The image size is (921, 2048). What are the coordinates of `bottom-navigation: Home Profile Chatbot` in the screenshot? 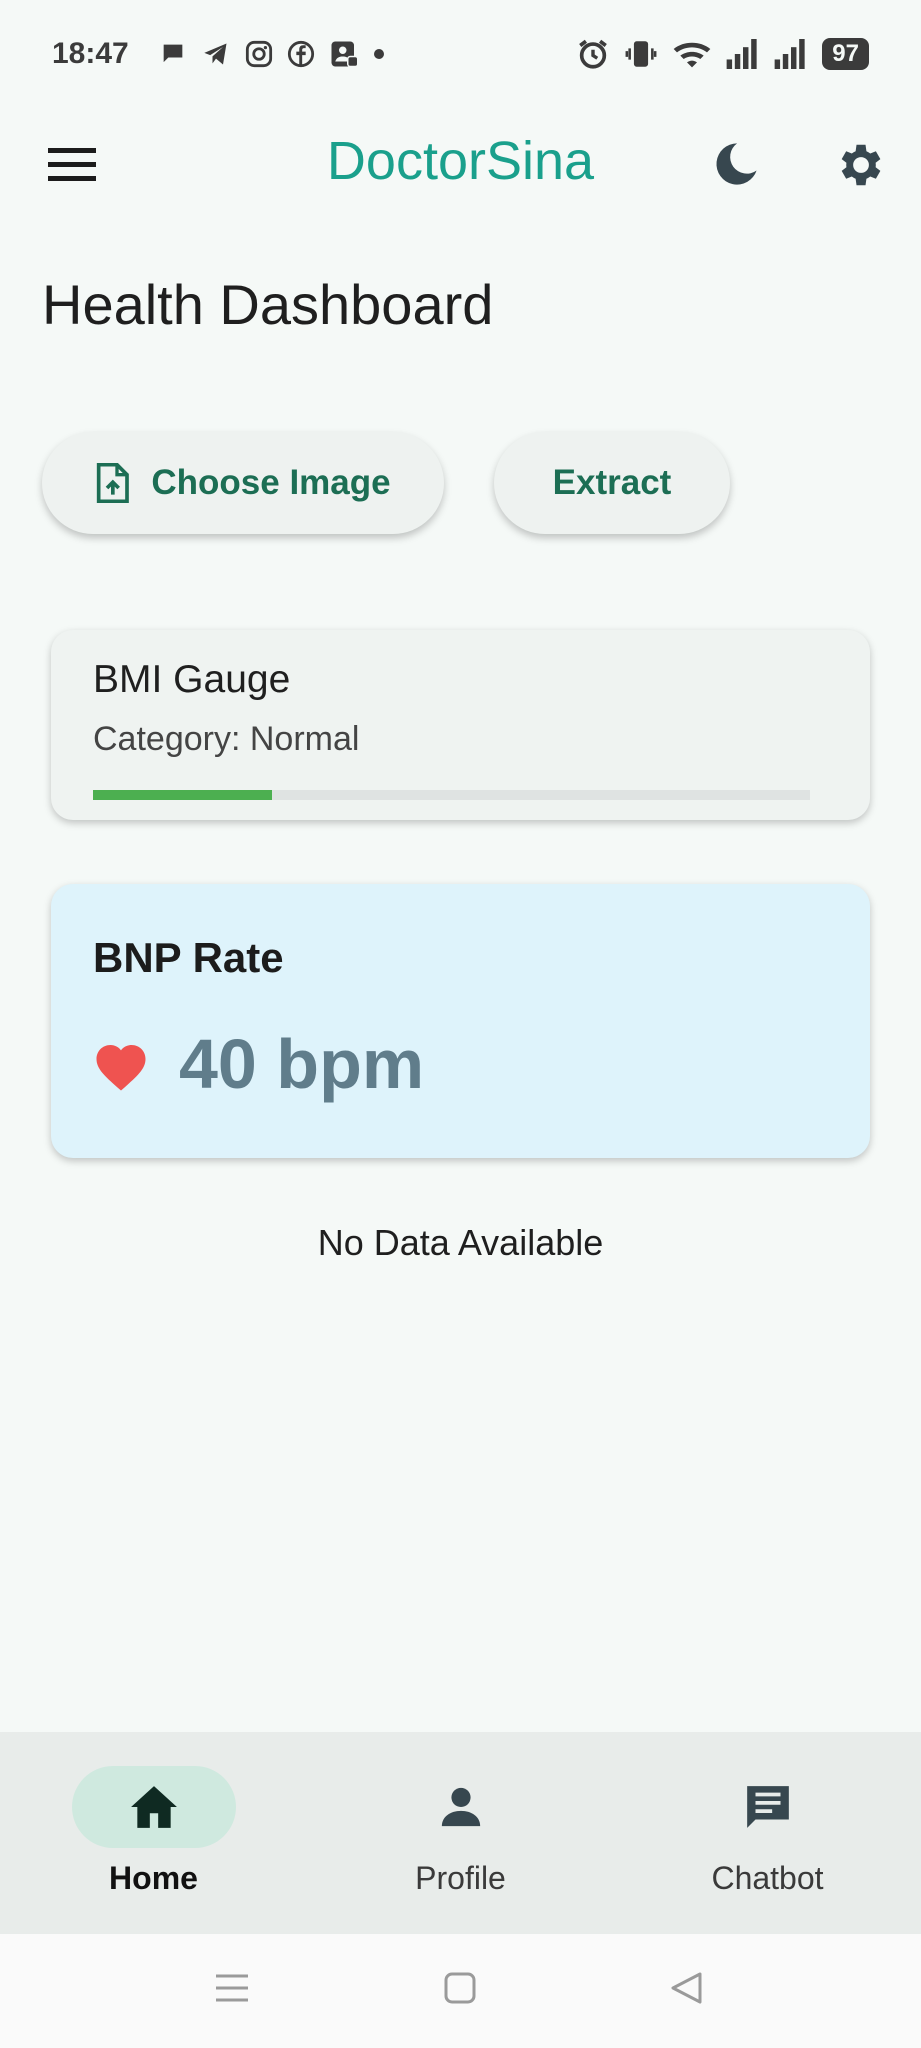 It's located at (460, 1833).